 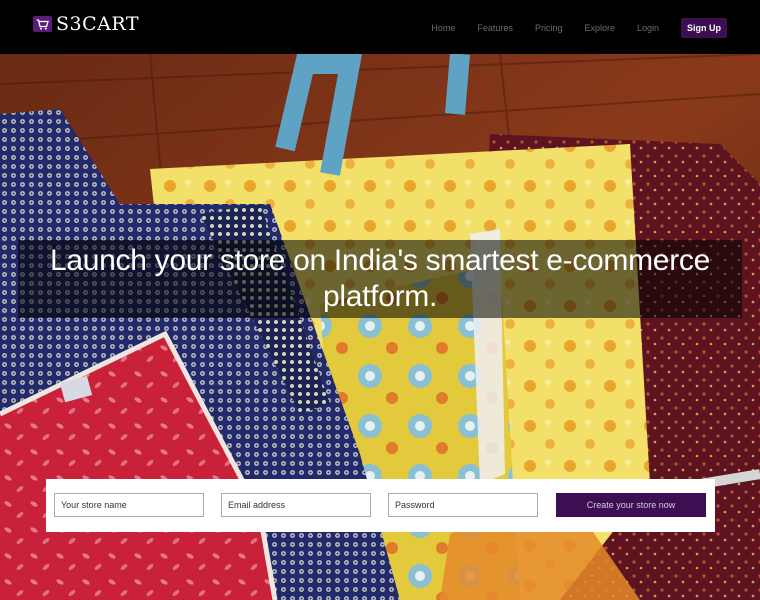 What do you see at coordinates (599, 28) in the screenshot?
I see `nav-explore: Explore` at bounding box center [599, 28].